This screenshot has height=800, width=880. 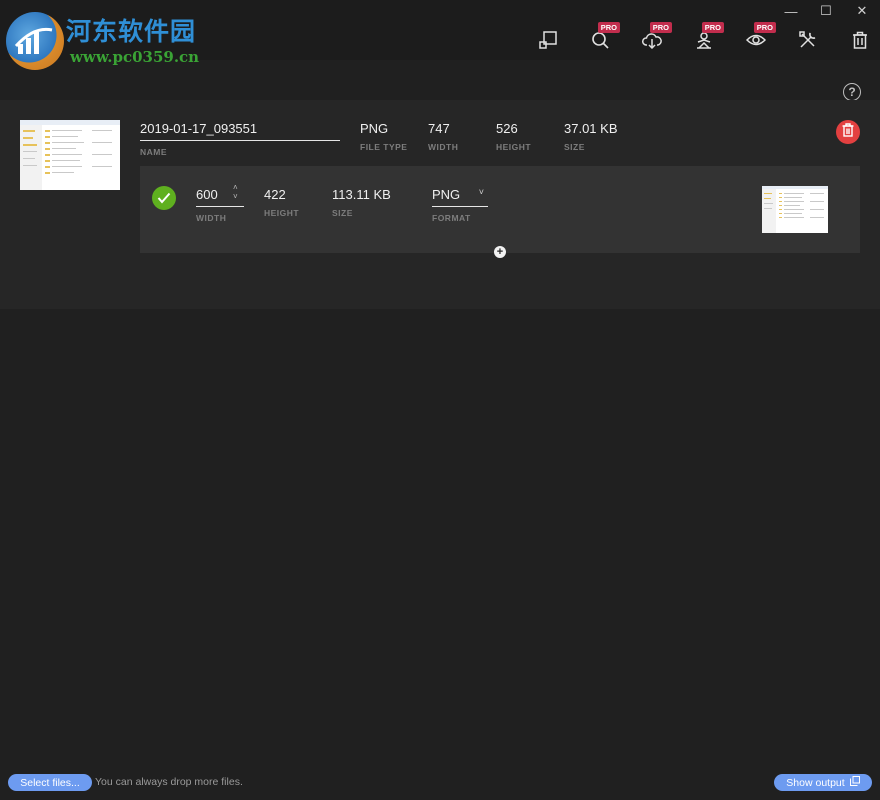 I want to click on watermark: 河东软件园 www.pc0359.cn, so click(x=134, y=39).